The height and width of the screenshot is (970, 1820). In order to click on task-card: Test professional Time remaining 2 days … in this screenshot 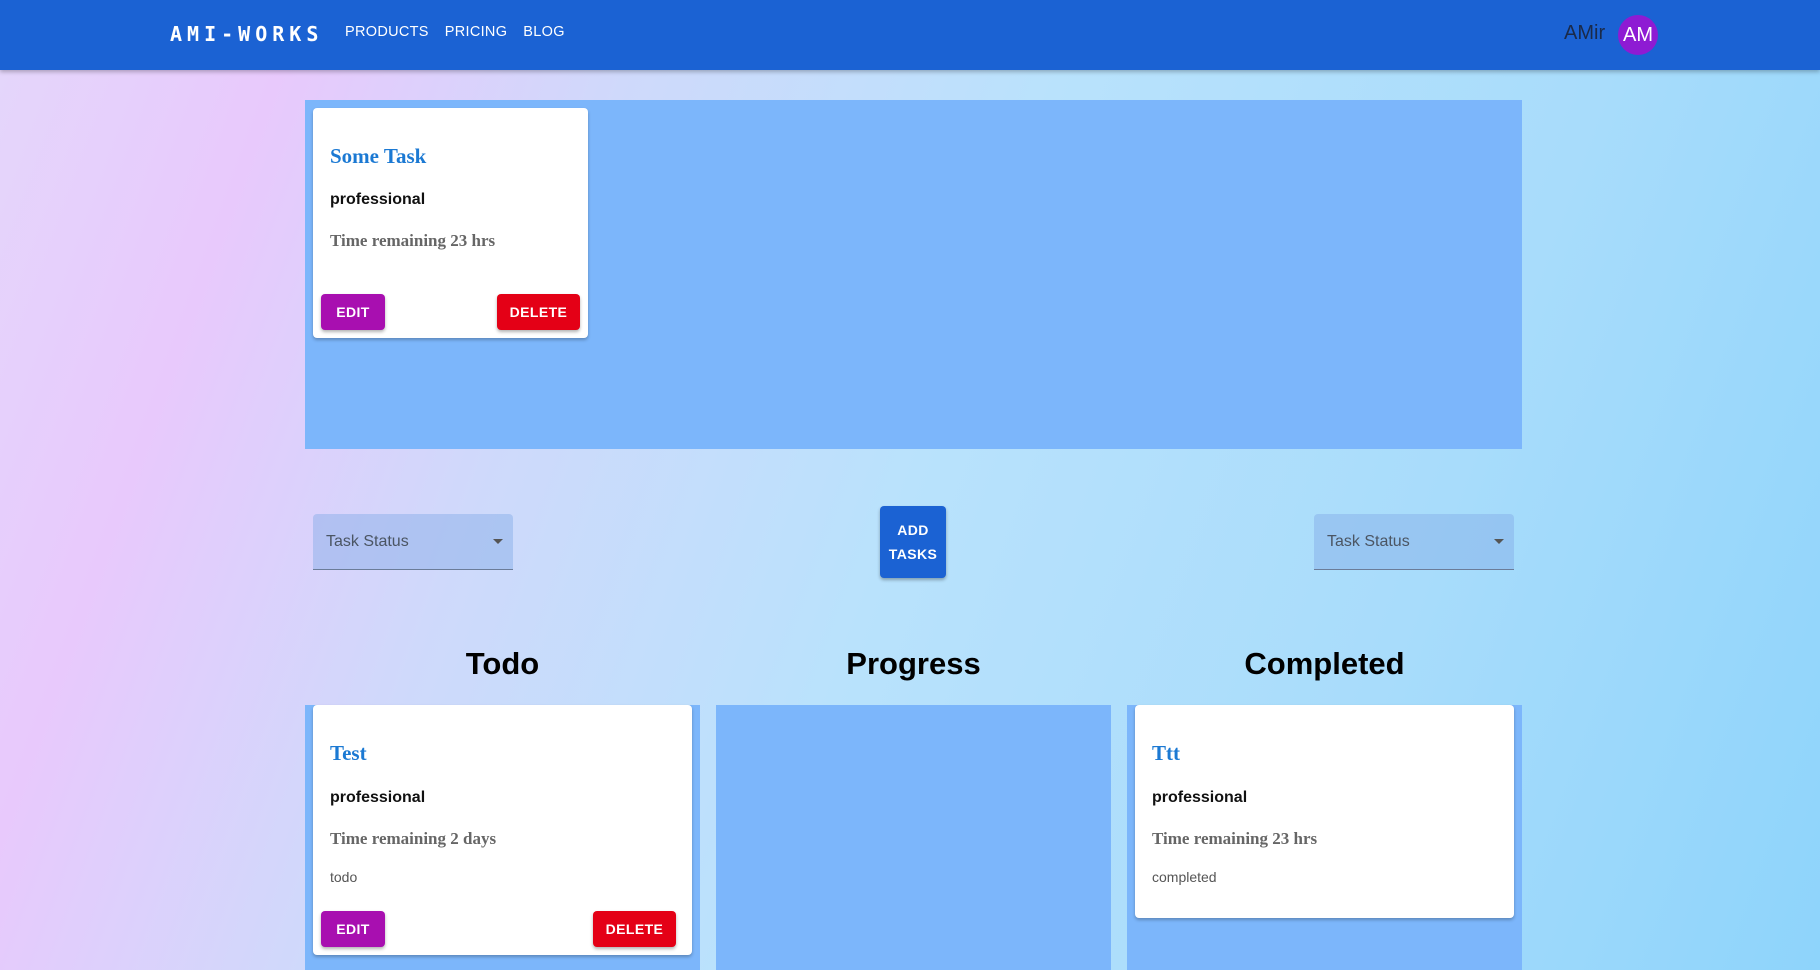, I will do `click(502, 830)`.